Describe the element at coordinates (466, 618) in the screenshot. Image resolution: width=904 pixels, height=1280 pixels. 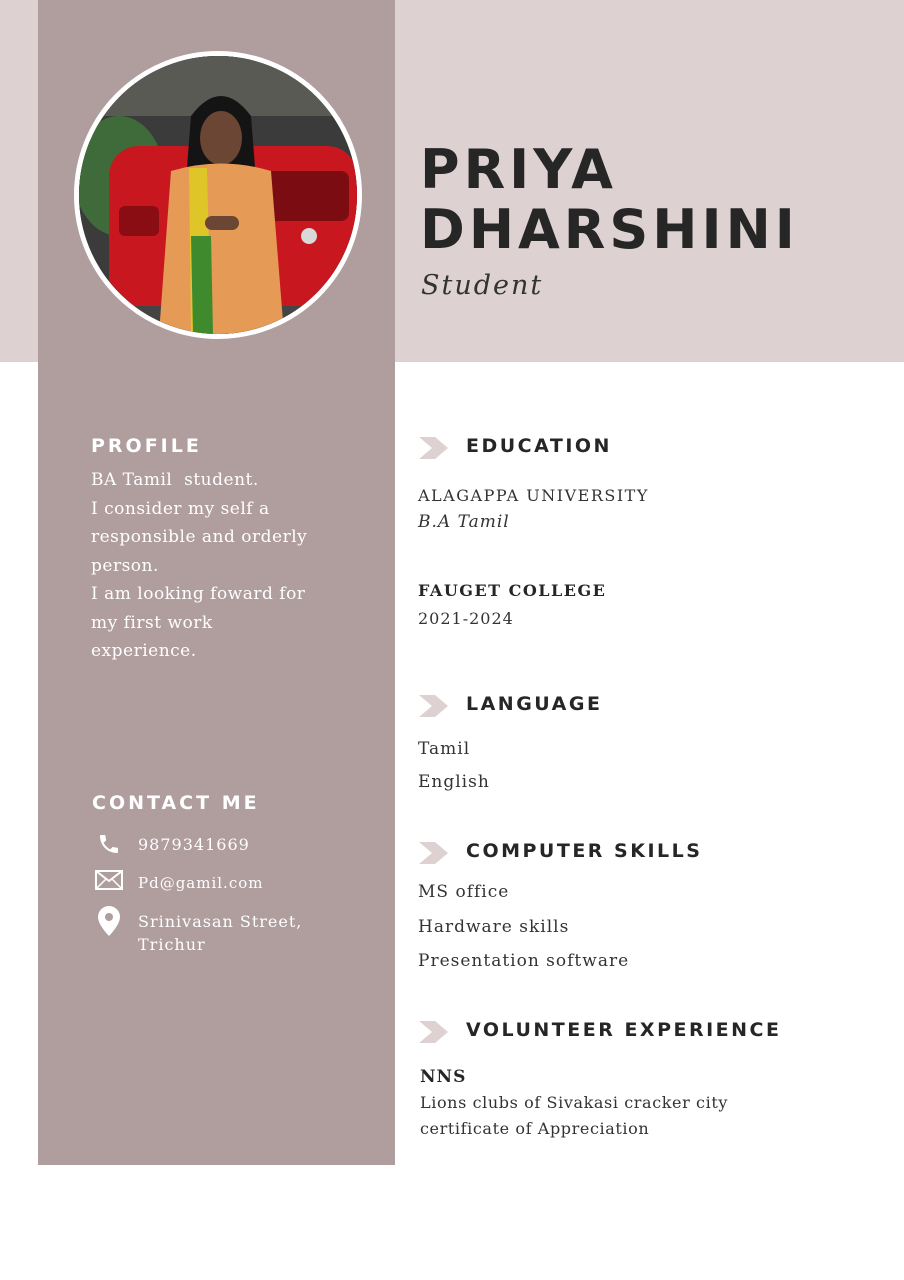
I see `education-years: 2021-2024` at that location.